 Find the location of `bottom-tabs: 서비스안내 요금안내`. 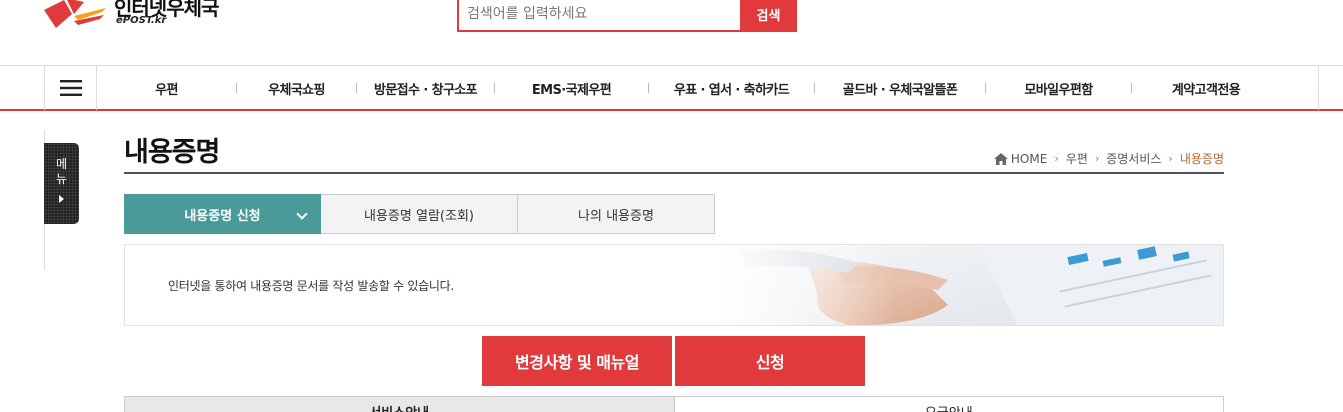

bottom-tabs: 서비스안내 요금안내 is located at coordinates (674, 404).